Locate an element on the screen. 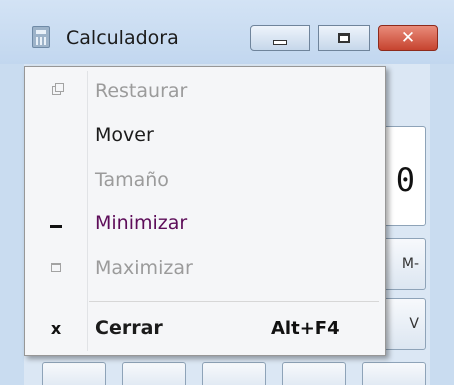  close-x-icon: x is located at coordinates (56, 328).